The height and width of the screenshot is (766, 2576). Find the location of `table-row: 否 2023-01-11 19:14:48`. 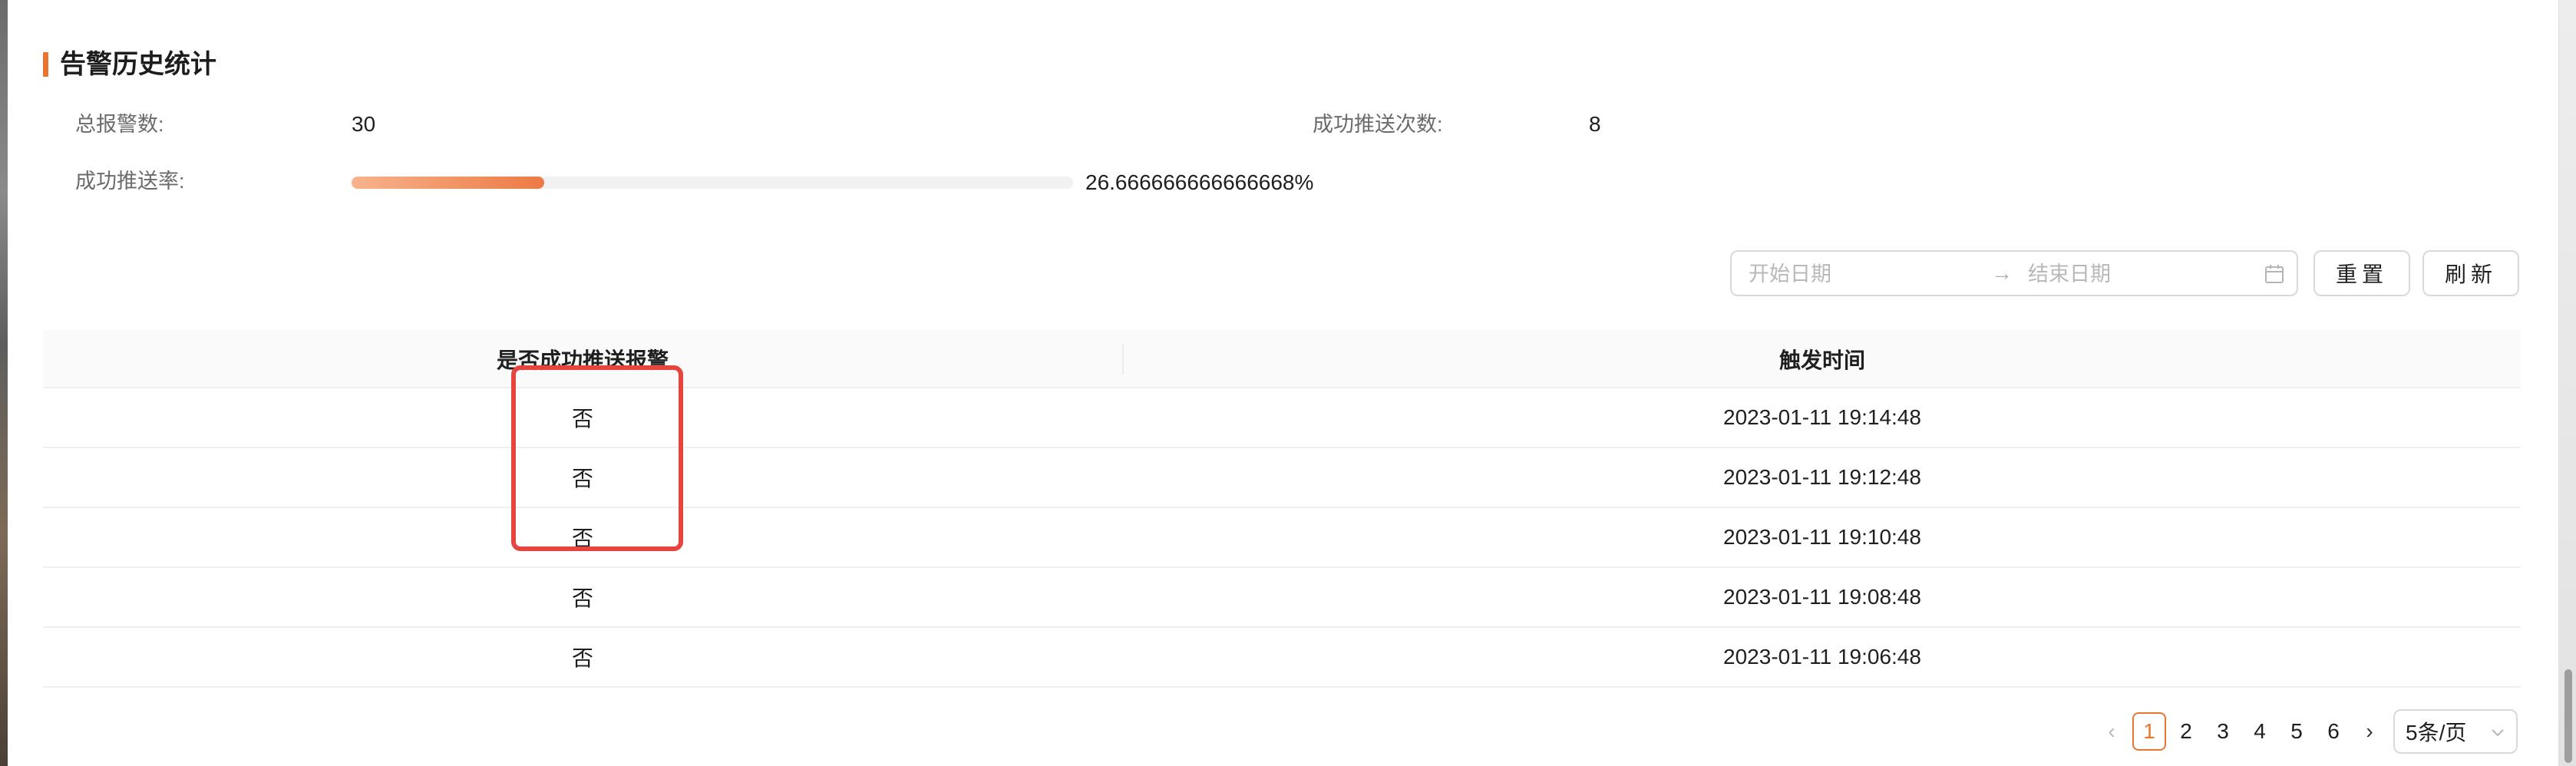

table-row: 否 2023-01-11 19:14:48 is located at coordinates (1282, 418).